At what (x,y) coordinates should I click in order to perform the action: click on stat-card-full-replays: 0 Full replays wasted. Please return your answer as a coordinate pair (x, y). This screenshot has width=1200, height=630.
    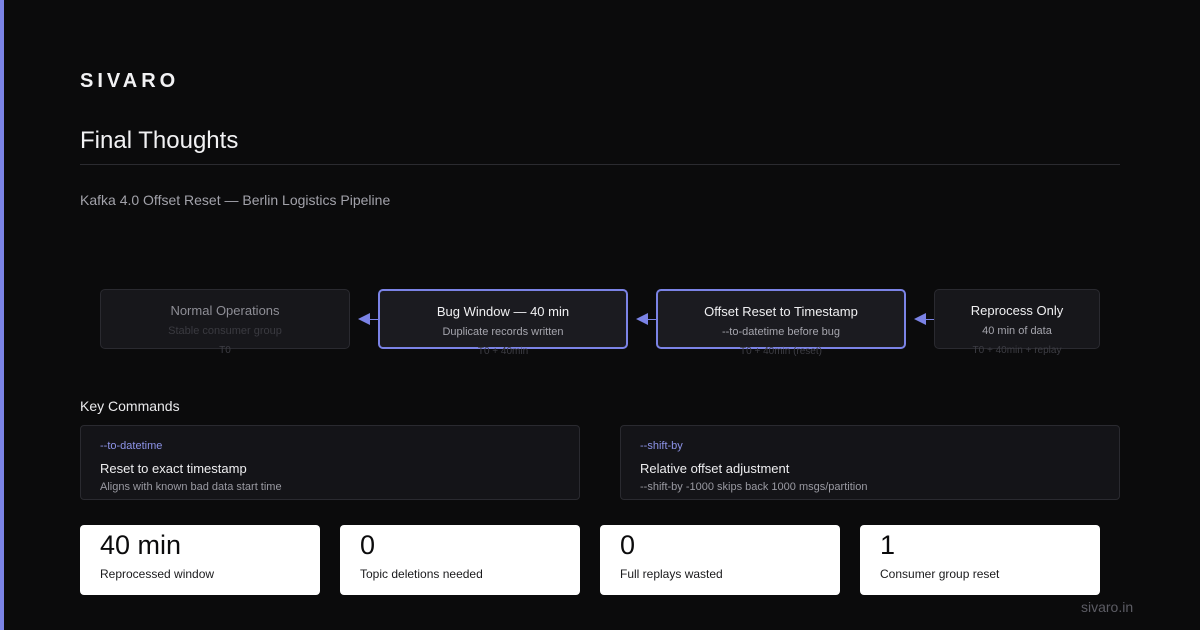
    Looking at the image, I should click on (720, 560).